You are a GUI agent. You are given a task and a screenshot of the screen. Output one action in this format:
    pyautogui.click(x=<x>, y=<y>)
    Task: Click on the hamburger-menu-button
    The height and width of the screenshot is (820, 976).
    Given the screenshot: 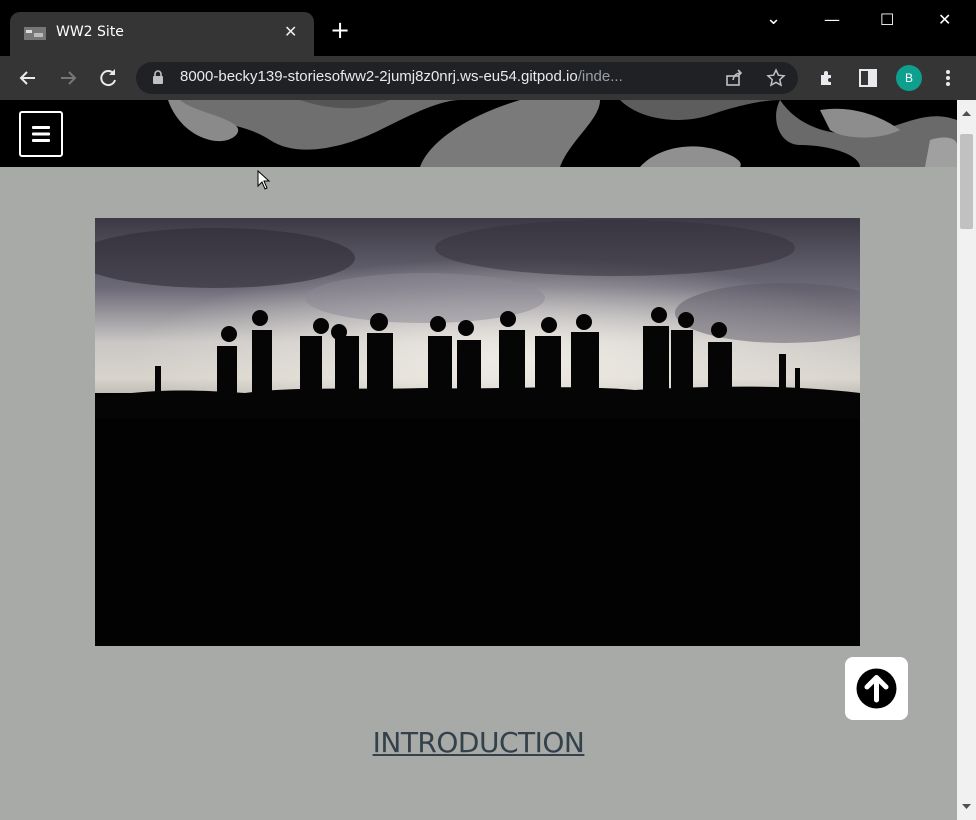 What is the action you would take?
    pyautogui.click(x=41, y=134)
    